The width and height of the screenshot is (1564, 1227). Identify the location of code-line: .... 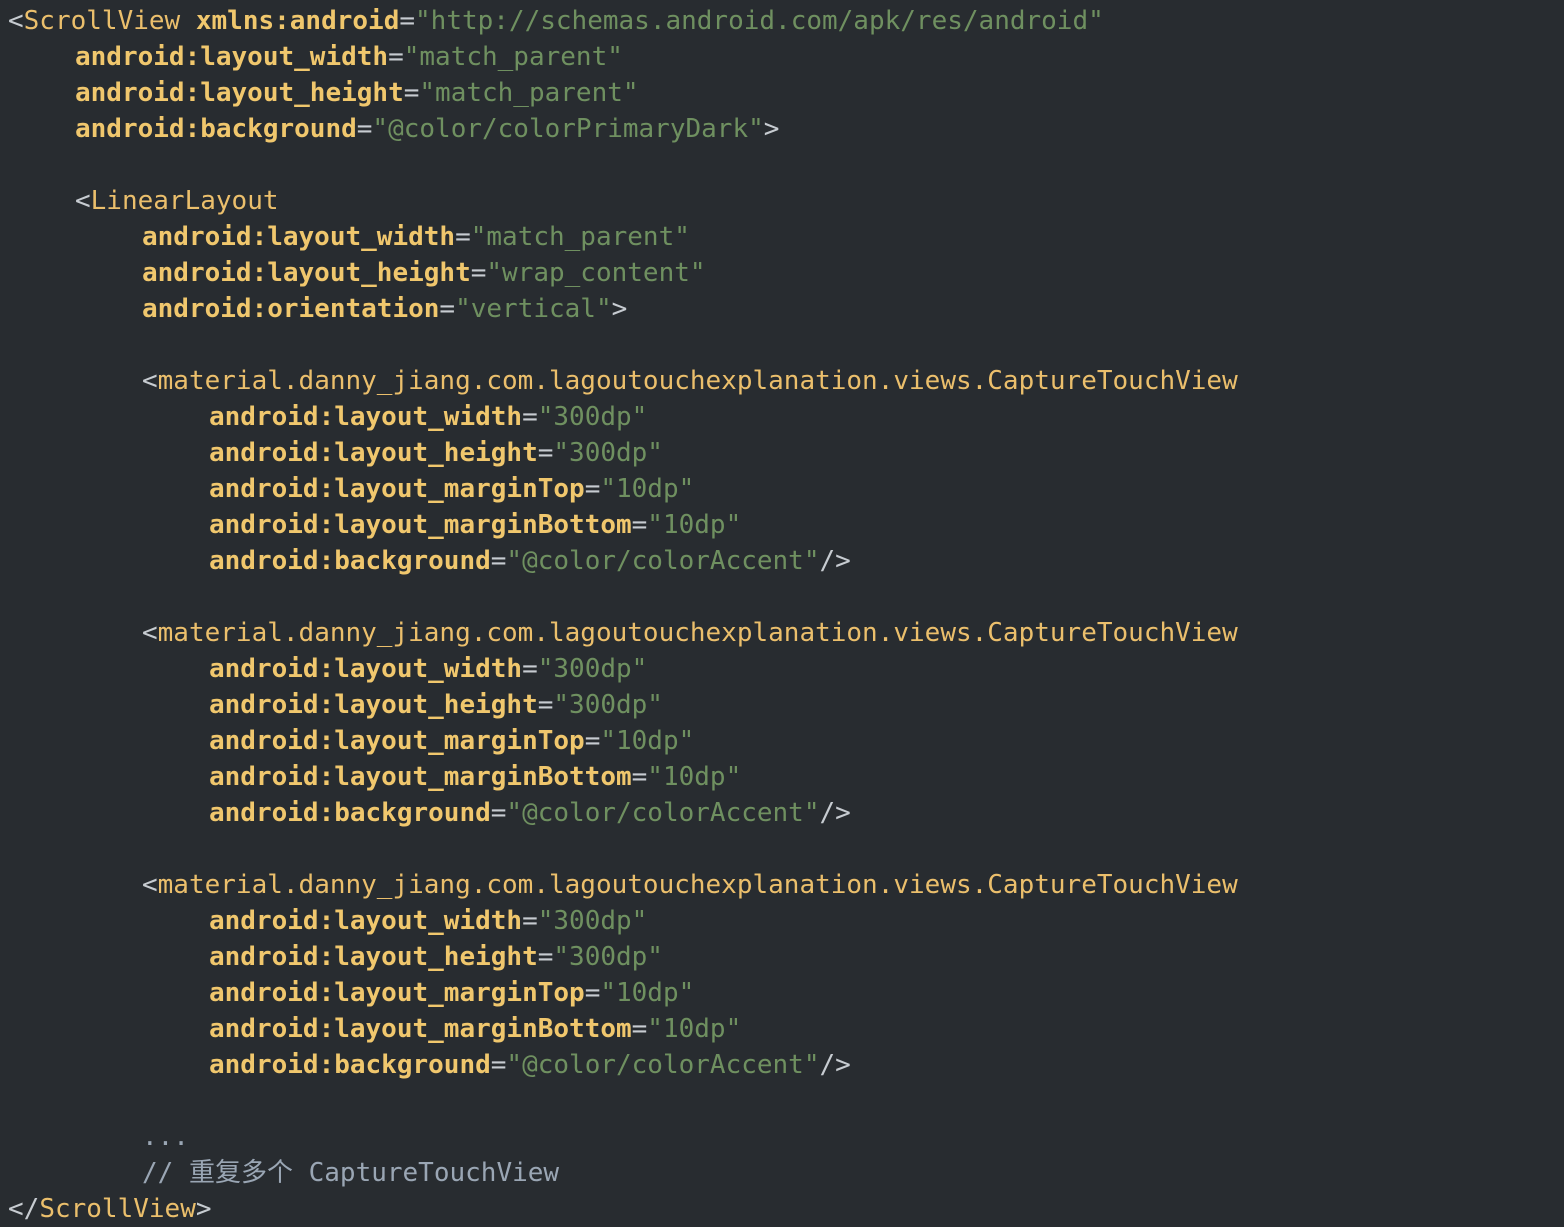
(98, 1137).